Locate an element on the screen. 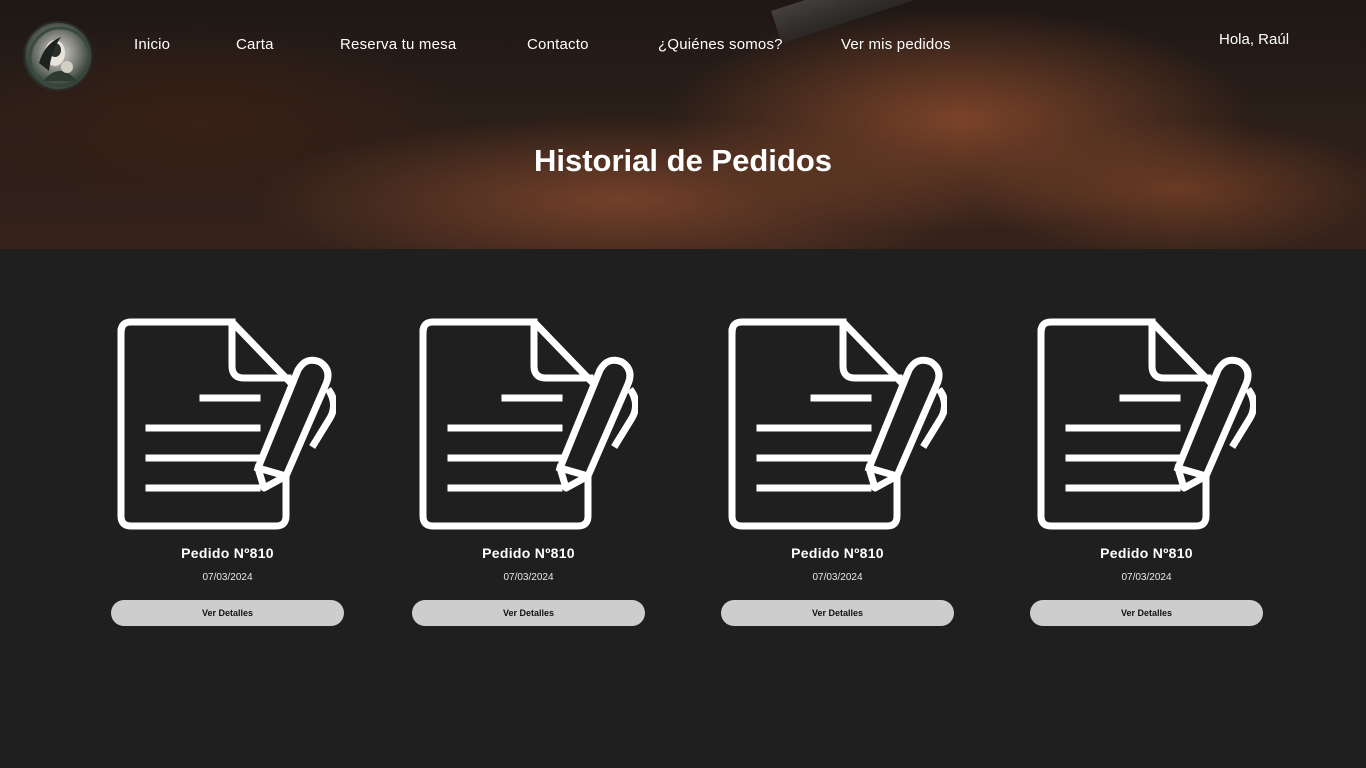 The height and width of the screenshot is (768, 1366). nav-quienes-somos: ¿Quiénes somos? is located at coordinates (720, 44).